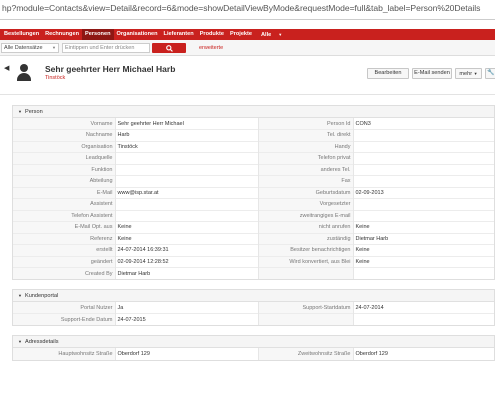  I want to click on section-person-header: ▼ Person, so click(253, 112).